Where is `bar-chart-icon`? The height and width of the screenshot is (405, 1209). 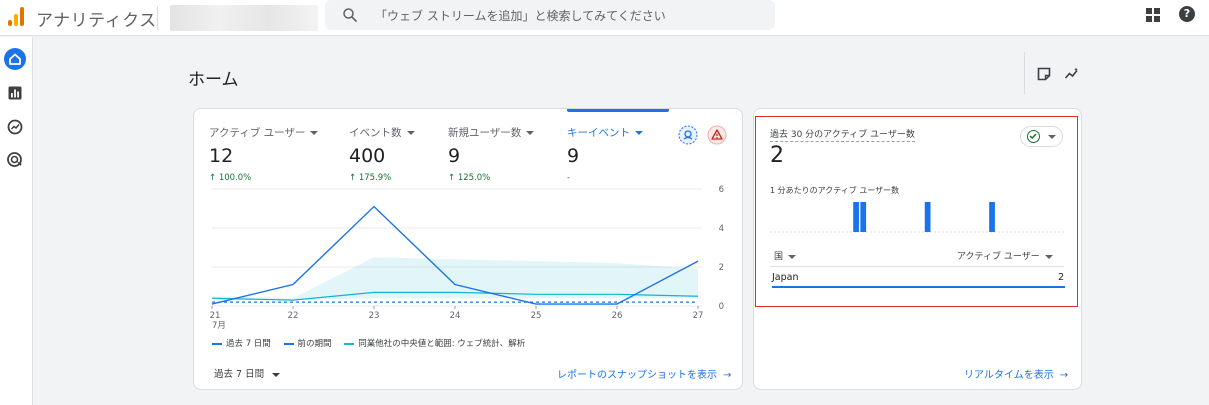 bar-chart-icon is located at coordinates (15, 93).